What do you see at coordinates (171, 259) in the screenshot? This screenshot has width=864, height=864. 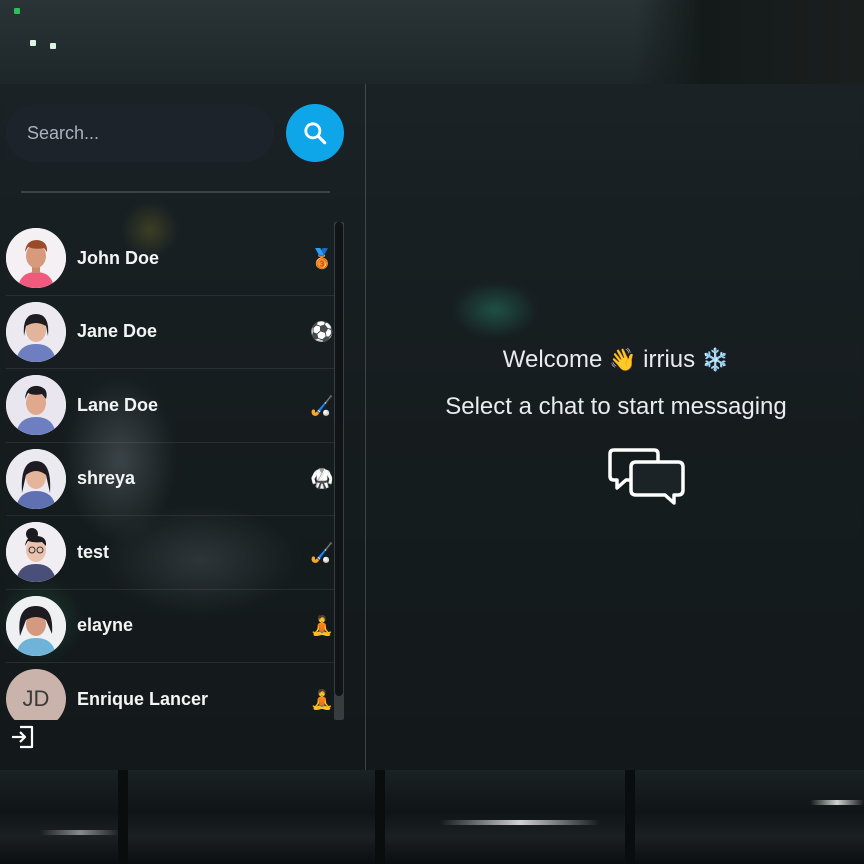 I see `conversation-item: John Doe 🥉` at bounding box center [171, 259].